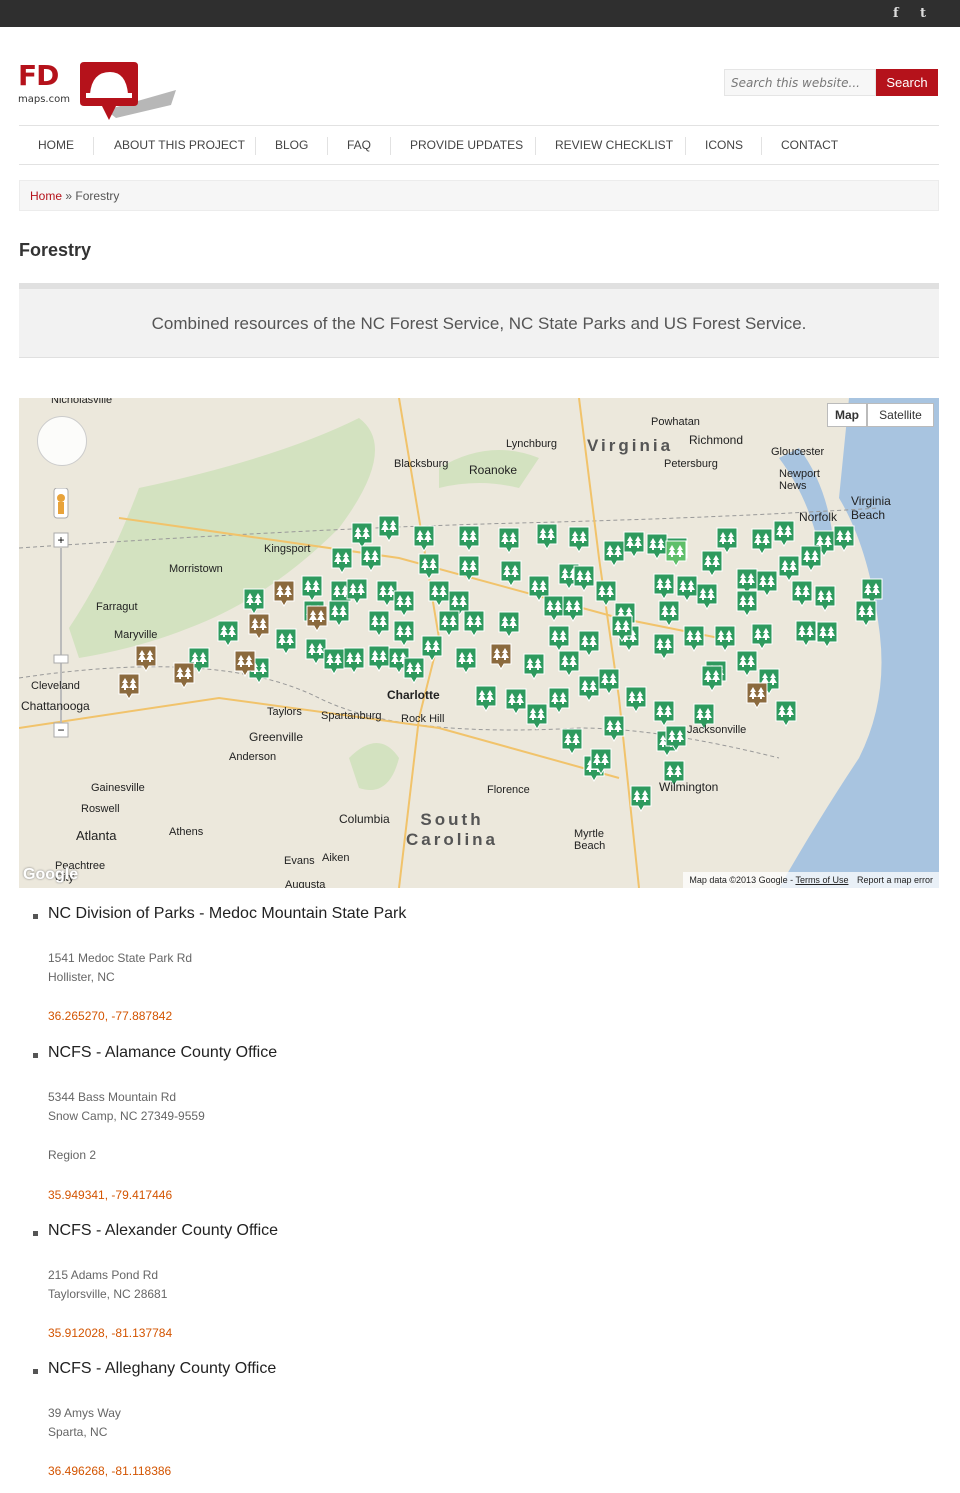 This screenshot has width=960, height=1493. Describe the element at coordinates (109, 1471) in the screenshot. I see `location-coords: 36.496268, -81.118386` at that location.